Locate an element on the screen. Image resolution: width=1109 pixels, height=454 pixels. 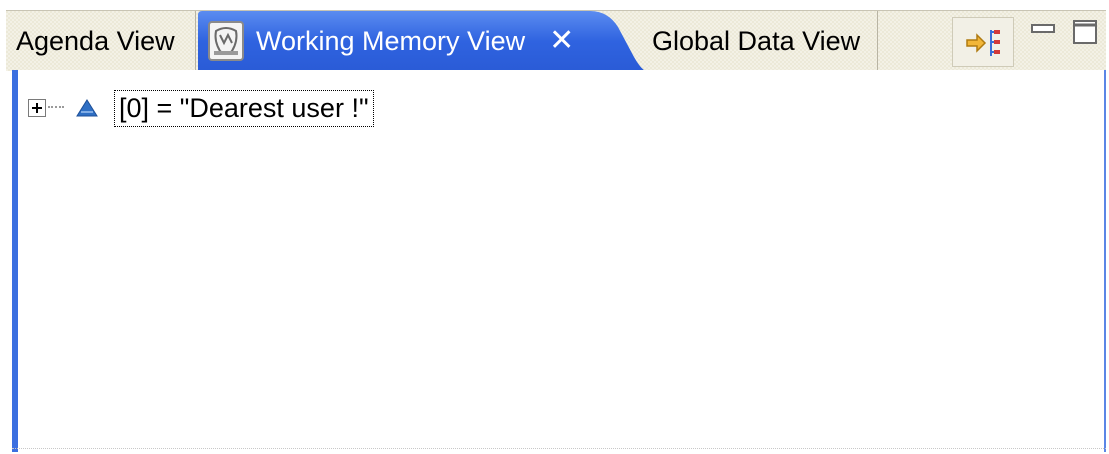
expand-icon is located at coordinates (37, 108).